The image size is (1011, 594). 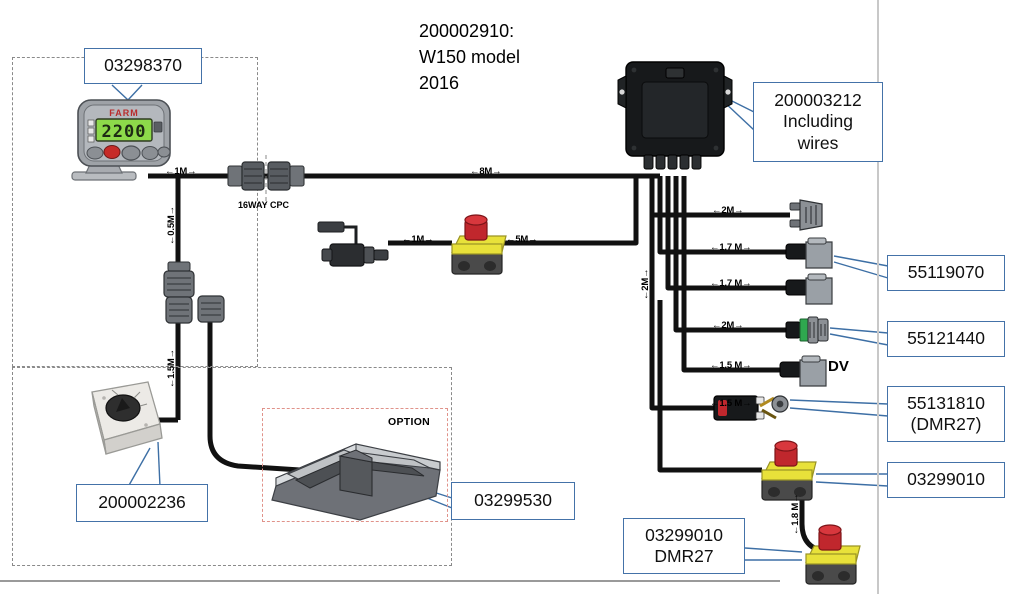 I want to click on angled-connector-upper-graphic, so click(x=809, y=253).